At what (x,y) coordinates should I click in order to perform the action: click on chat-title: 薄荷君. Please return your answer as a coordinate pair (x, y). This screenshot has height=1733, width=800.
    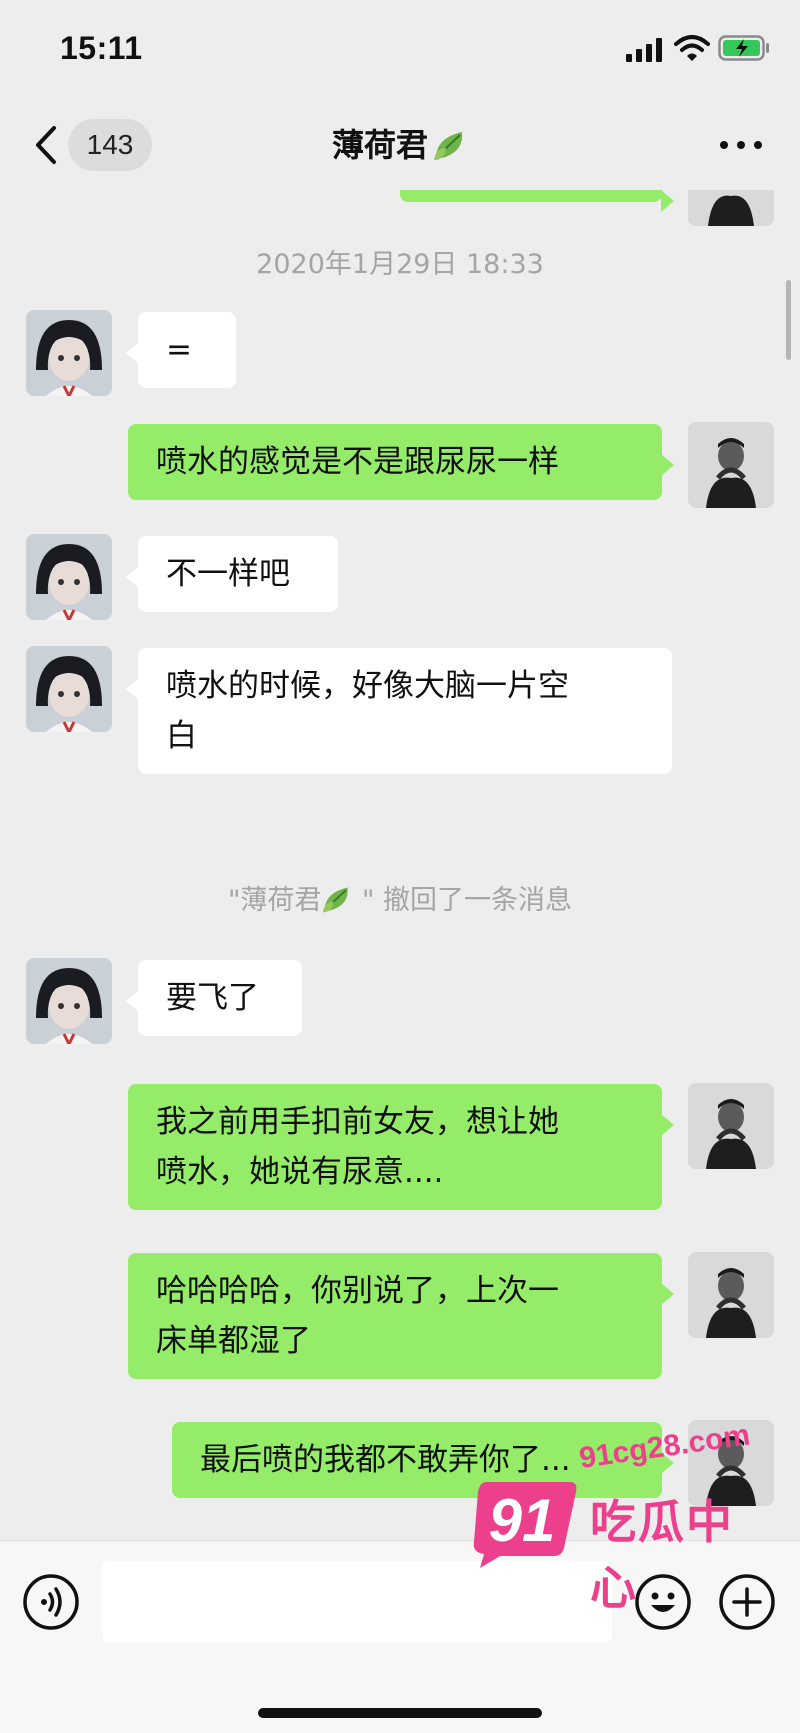
    Looking at the image, I should click on (400, 145).